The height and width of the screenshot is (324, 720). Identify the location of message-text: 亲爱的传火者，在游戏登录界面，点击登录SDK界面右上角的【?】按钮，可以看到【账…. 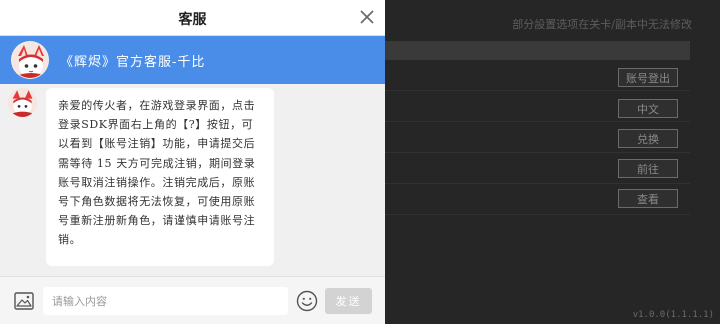
(157, 173).